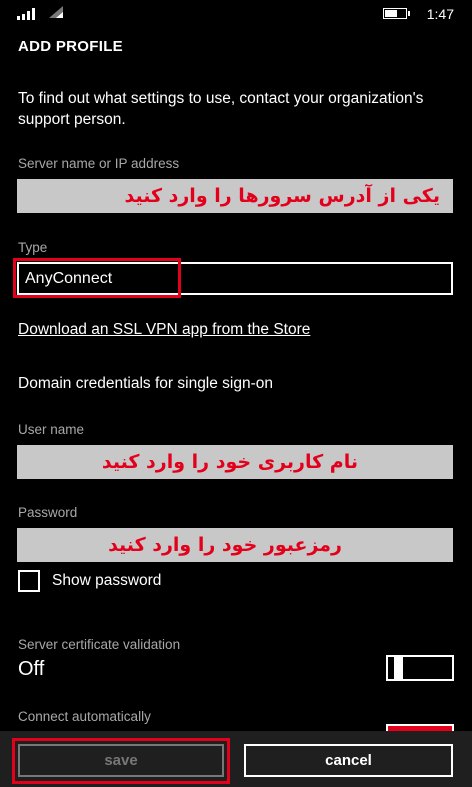 This screenshot has height=787, width=472. Describe the element at coordinates (106, 581) in the screenshot. I see `show-password-label: Show password` at that location.